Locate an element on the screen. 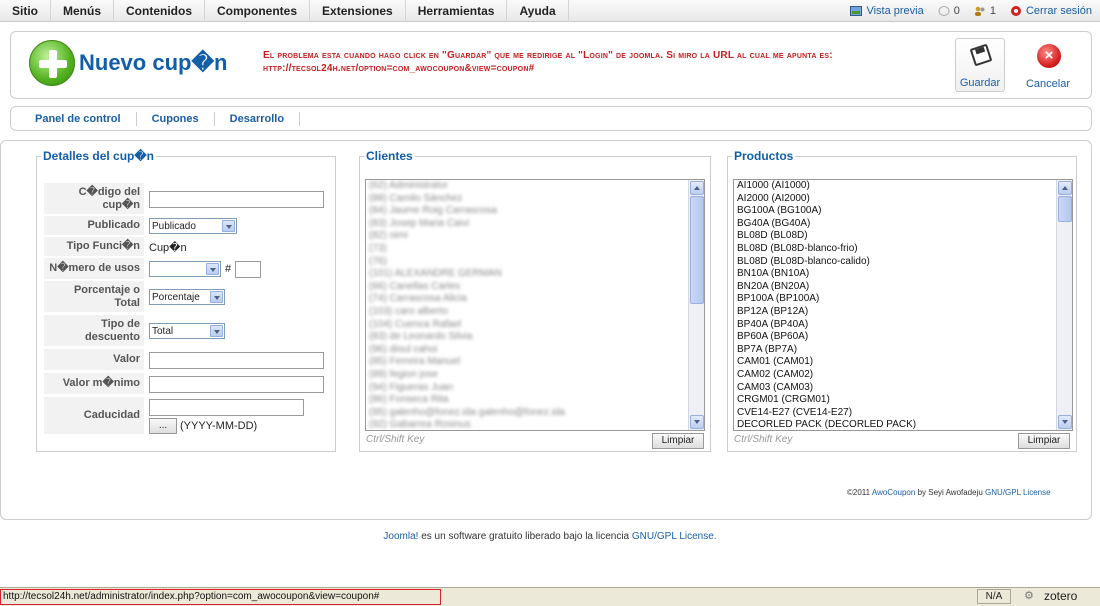  clients-option: (103) caro alberto is located at coordinates (535, 312).